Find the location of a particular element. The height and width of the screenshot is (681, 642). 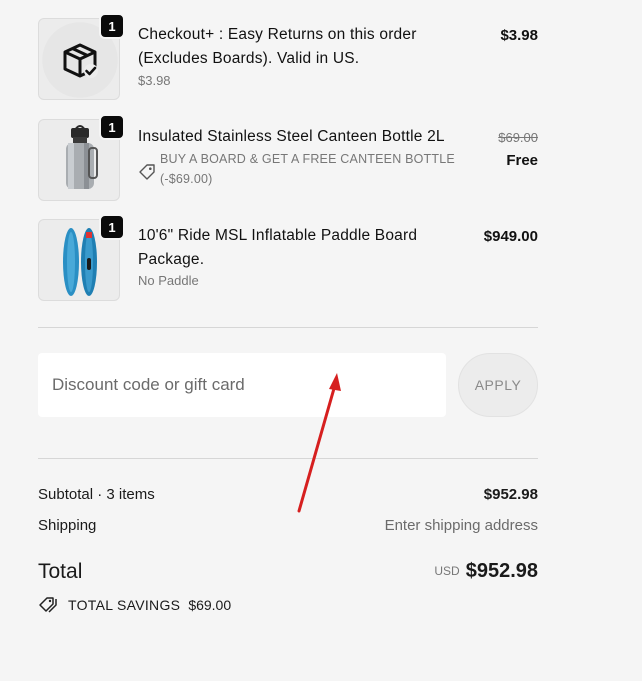

tag-icon is located at coordinates (147, 174).